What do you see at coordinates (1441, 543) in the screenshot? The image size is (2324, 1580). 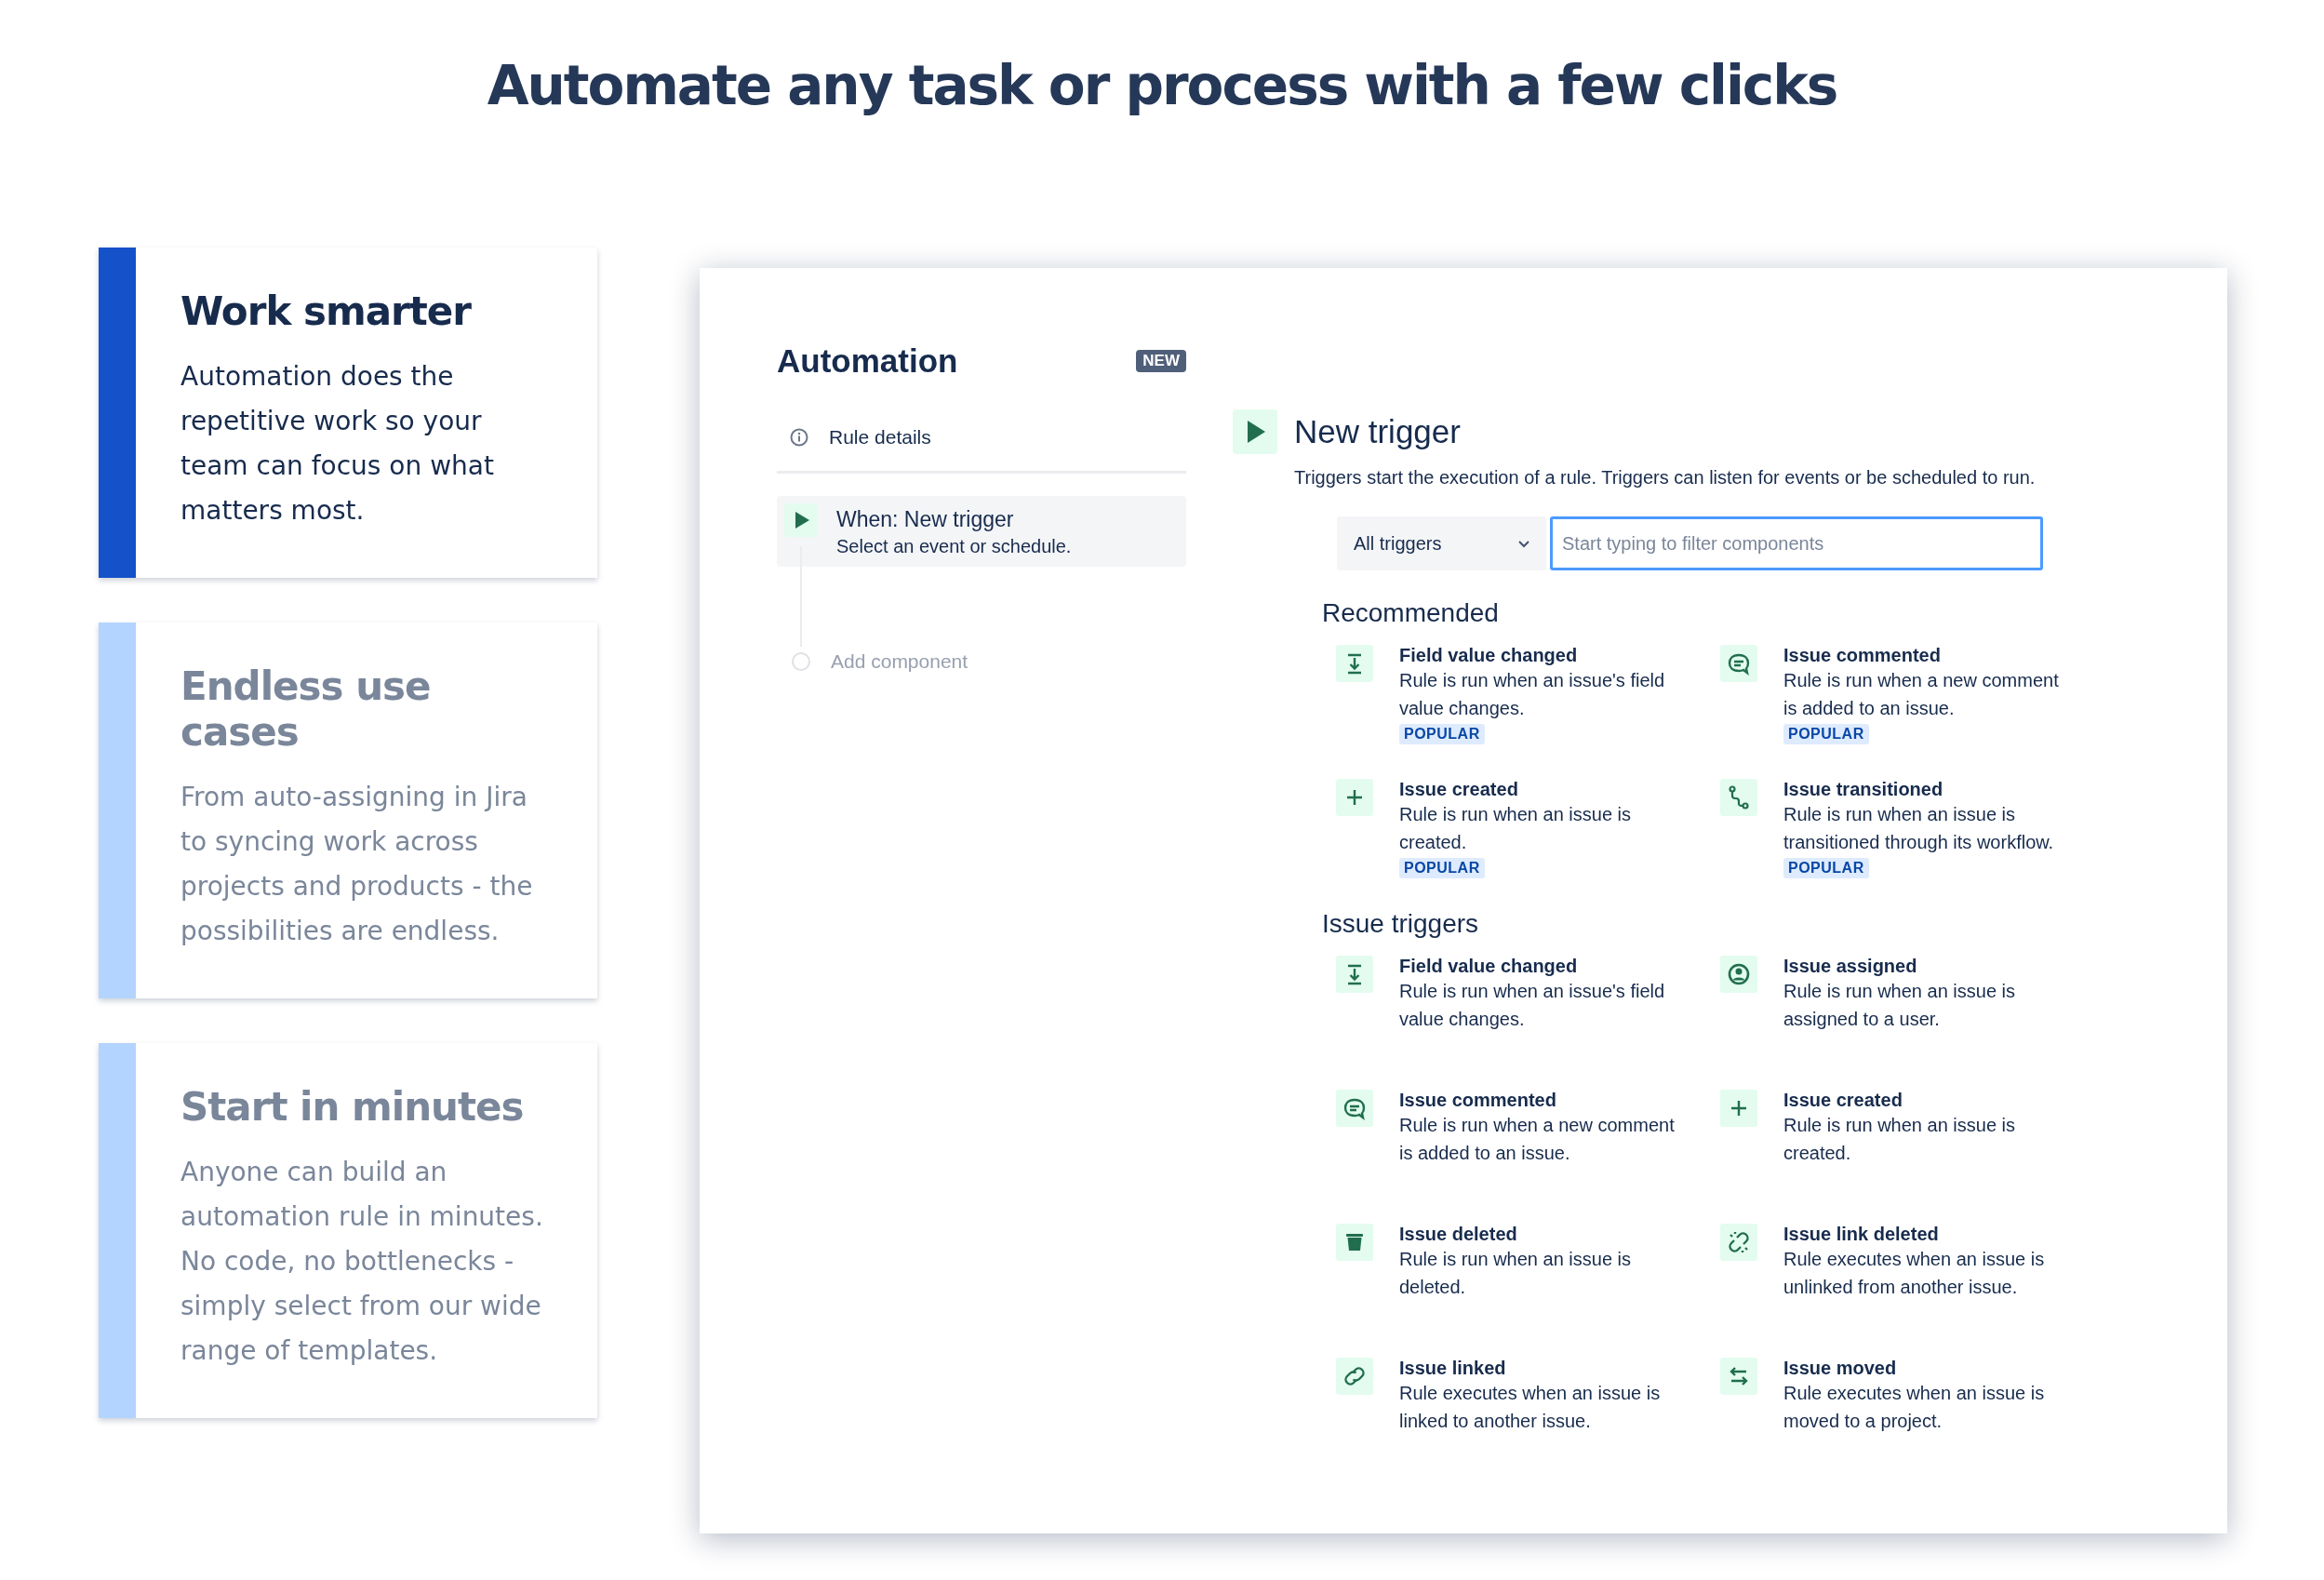 I see `trigger-type-dropdown: All triggers` at bounding box center [1441, 543].